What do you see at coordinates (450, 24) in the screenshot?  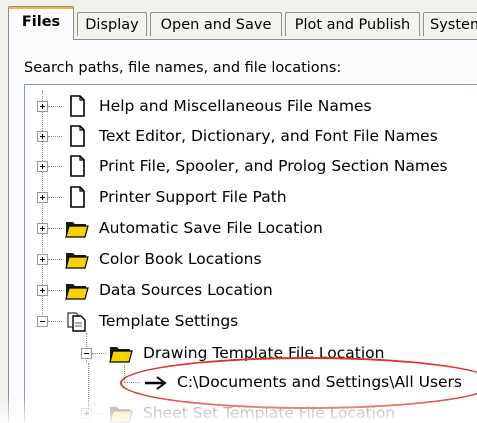 I see `tab-system: System` at bounding box center [450, 24].